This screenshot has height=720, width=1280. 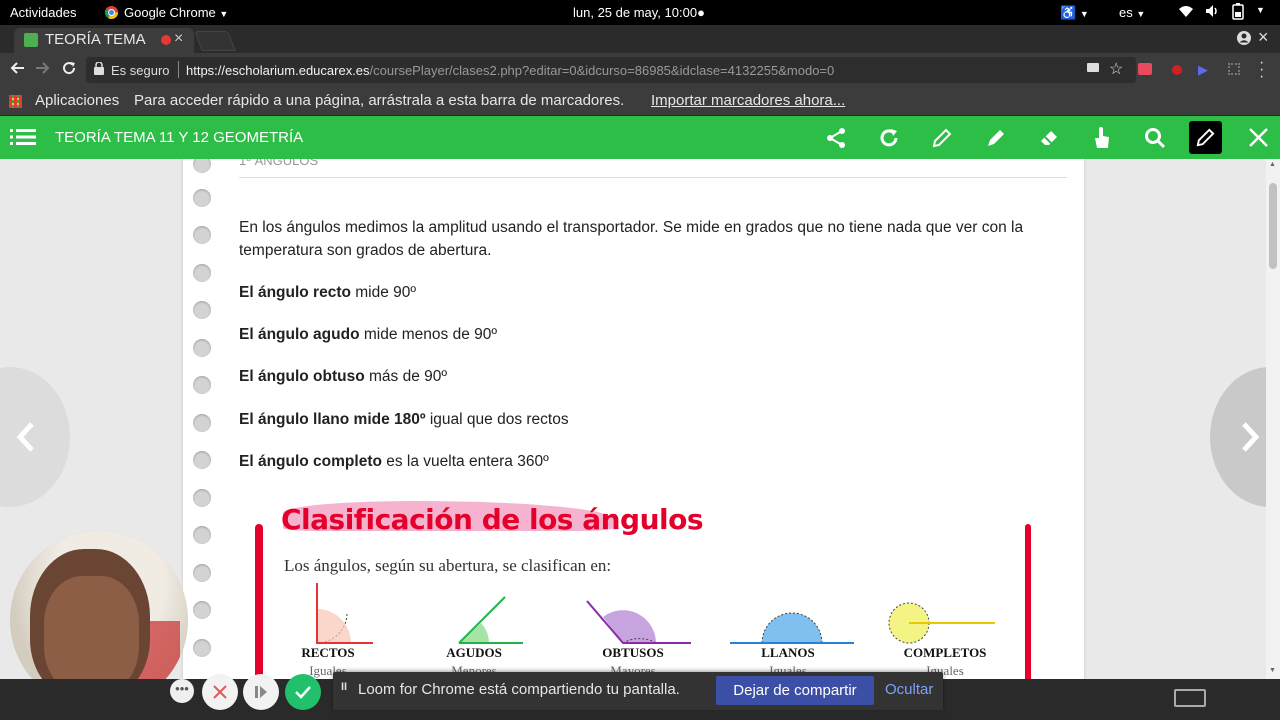 What do you see at coordinates (792, 628) in the screenshot?
I see `straight-angle-drawing` at bounding box center [792, 628].